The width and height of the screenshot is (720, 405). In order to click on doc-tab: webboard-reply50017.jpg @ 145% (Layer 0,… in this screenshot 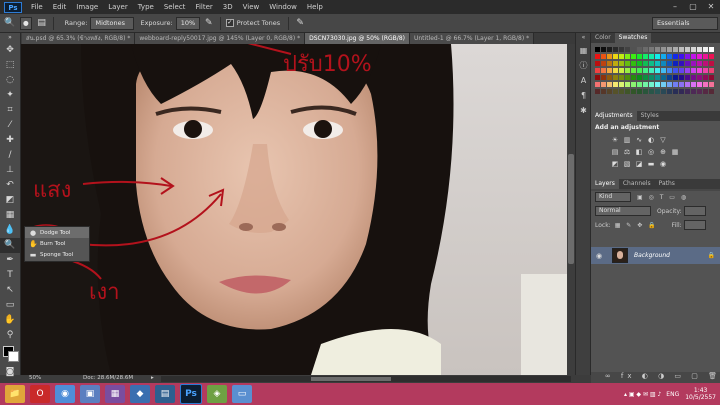, I will do `click(220, 38)`.